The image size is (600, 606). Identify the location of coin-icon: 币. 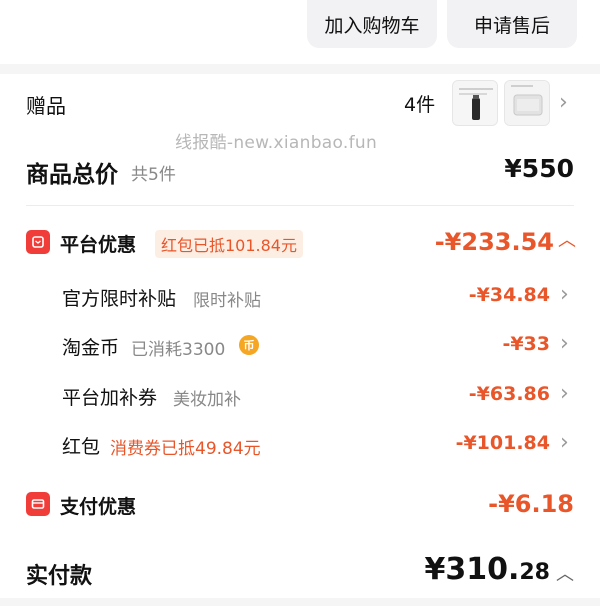
(249, 345).